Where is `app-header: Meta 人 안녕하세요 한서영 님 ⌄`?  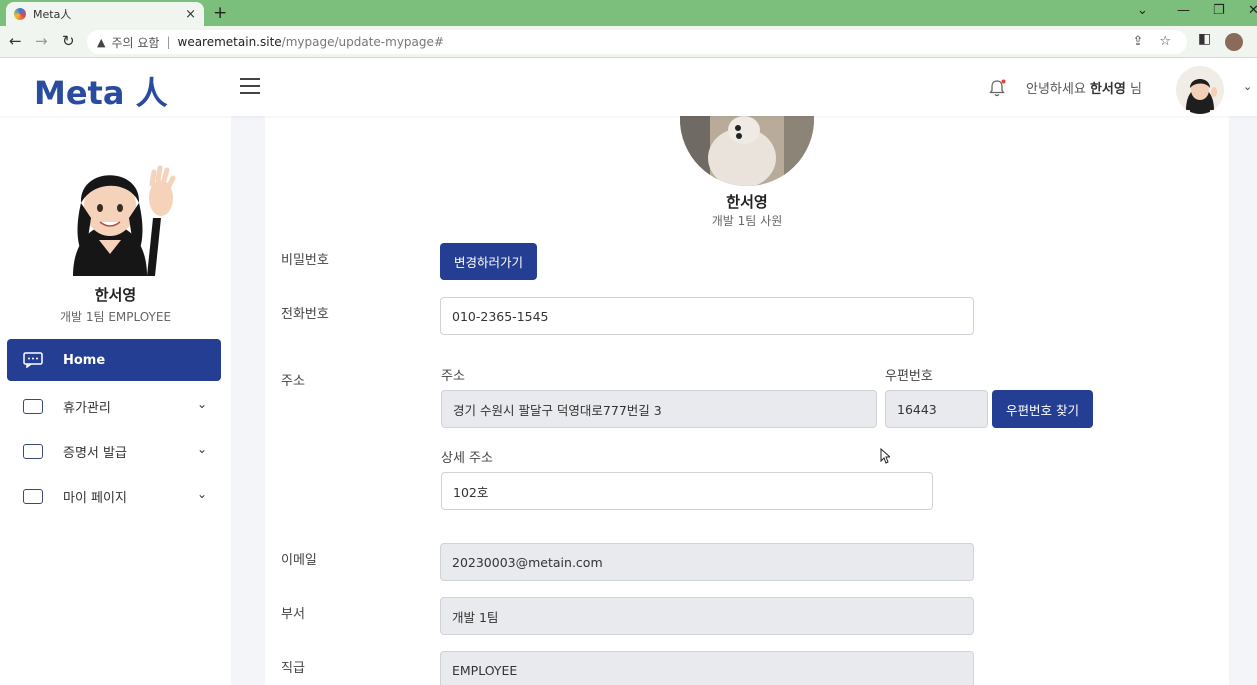 app-header: Meta 人 안녕하세요 한서영 님 ⌄ is located at coordinates (628, 87).